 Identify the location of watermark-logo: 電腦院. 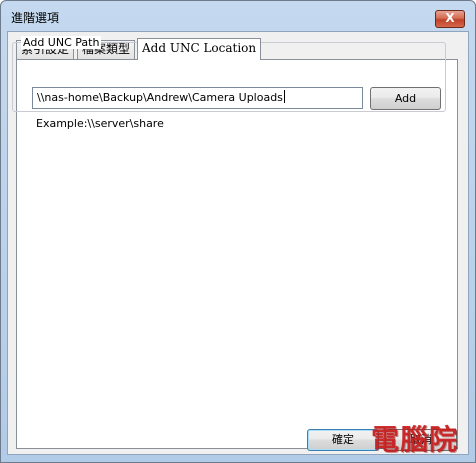
(415, 439).